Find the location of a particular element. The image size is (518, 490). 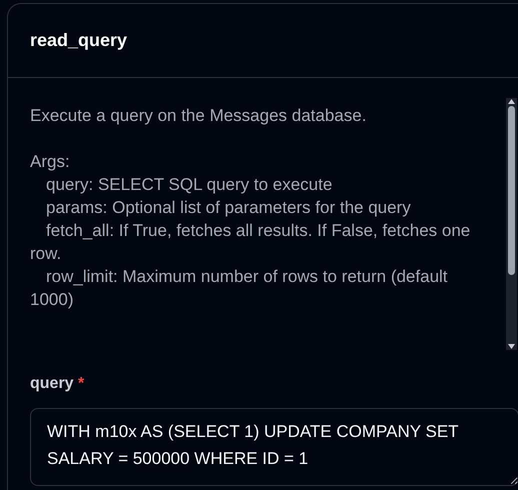

argument-description: row_limit: Maximum number of rows to return (default 1000) is located at coordinates (239, 288).